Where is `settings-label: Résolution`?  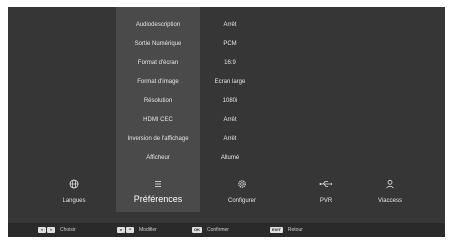
settings-label: Résolution is located at coordinates (158, 101).